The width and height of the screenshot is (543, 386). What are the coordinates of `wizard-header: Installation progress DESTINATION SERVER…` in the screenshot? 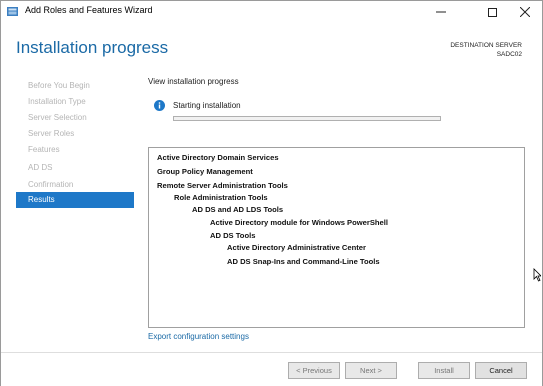 It's located at (271, 48).